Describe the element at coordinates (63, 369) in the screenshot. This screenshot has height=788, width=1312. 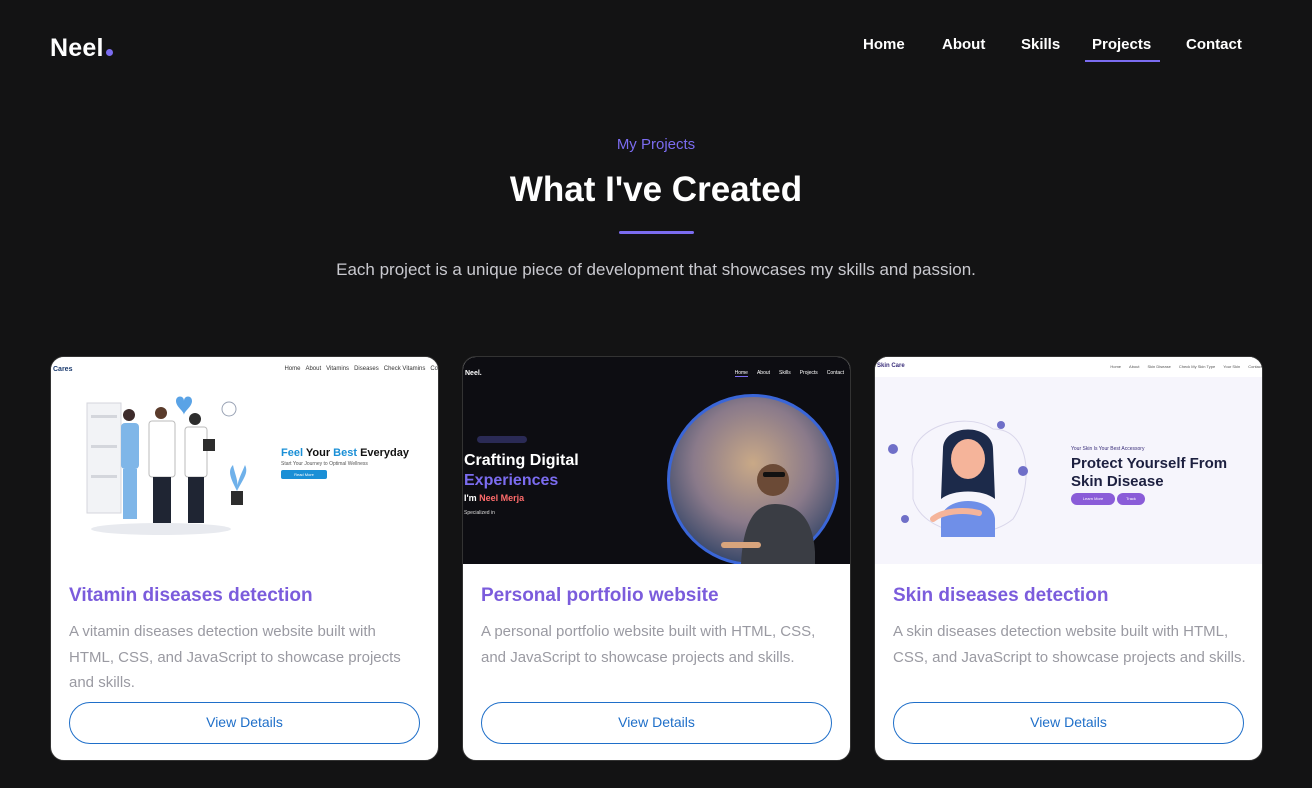
I see `thumb-brand: Cares` at that location.